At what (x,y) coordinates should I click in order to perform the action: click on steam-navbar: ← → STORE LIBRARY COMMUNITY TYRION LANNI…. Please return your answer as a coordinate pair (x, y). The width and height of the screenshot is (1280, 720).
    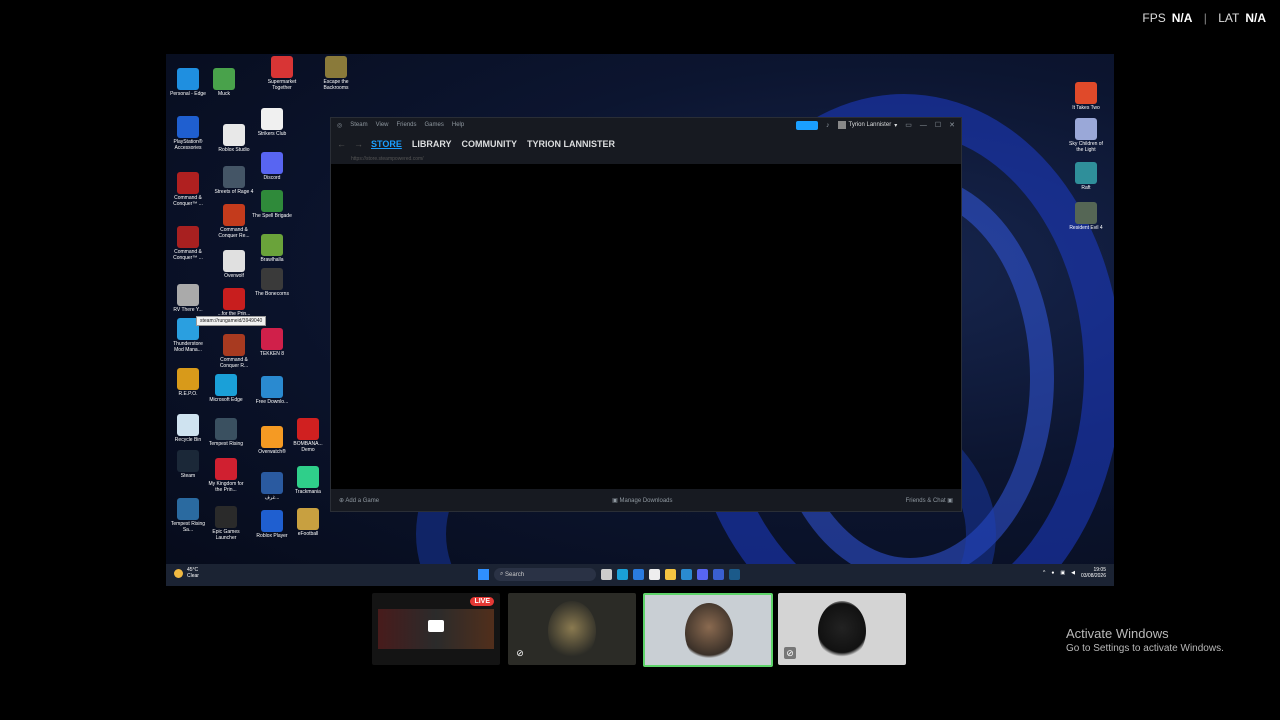
    Looking at the image, I should click on (646, 144).